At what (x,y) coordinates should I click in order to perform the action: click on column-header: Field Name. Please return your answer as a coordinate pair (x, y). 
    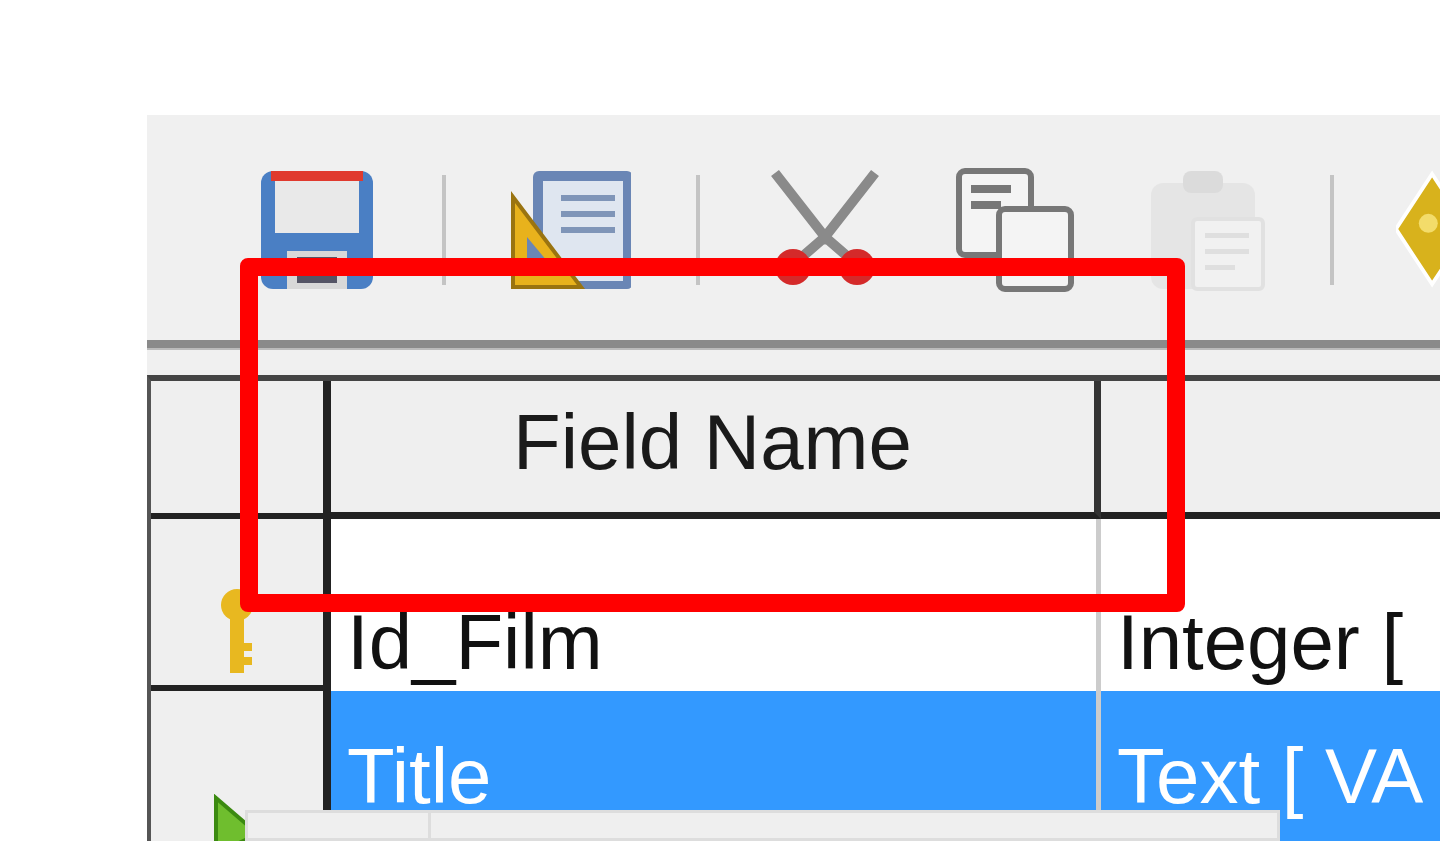
    Looking at the image, I should click on (716, 450).